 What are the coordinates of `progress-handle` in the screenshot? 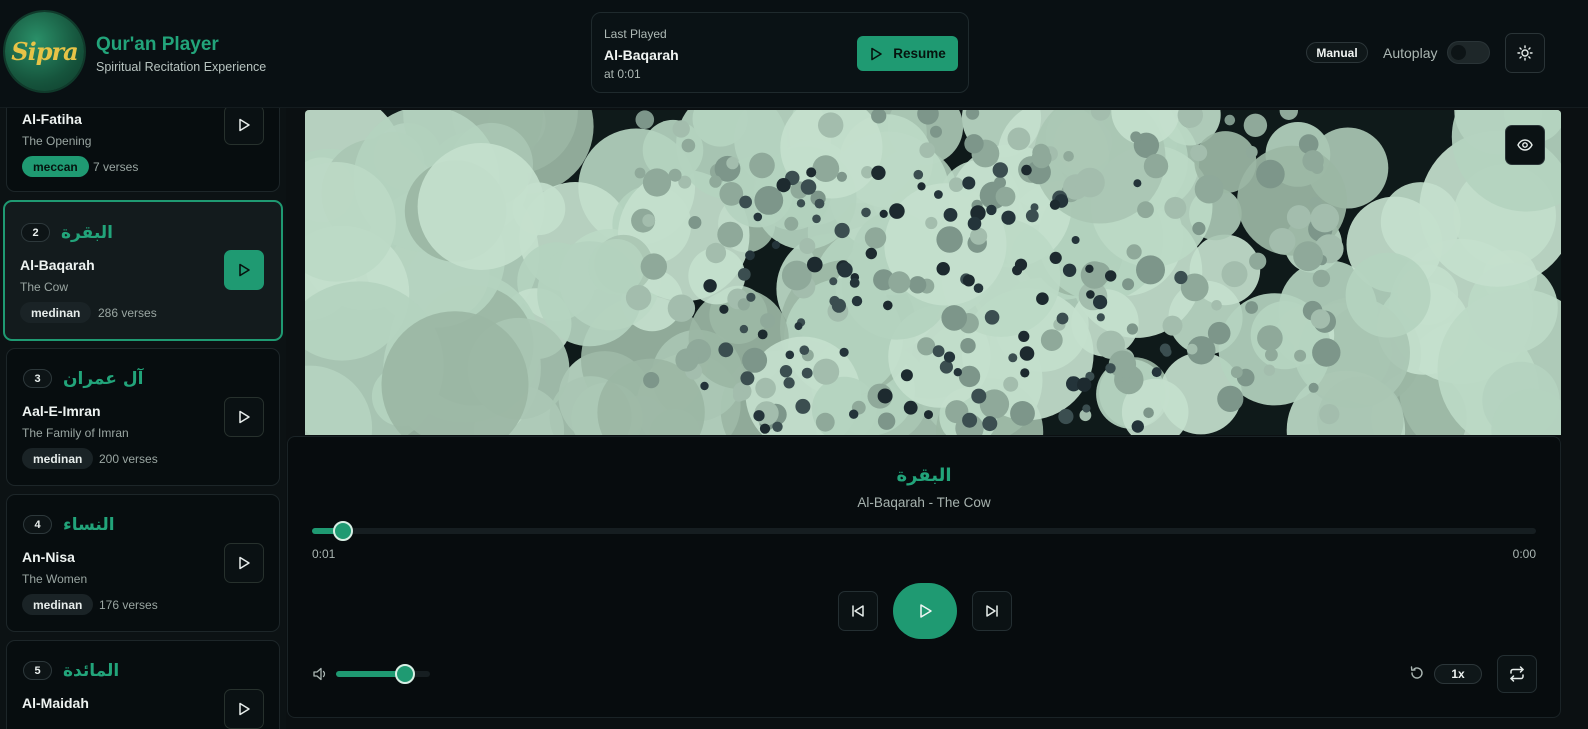 It's located at (342, 531).